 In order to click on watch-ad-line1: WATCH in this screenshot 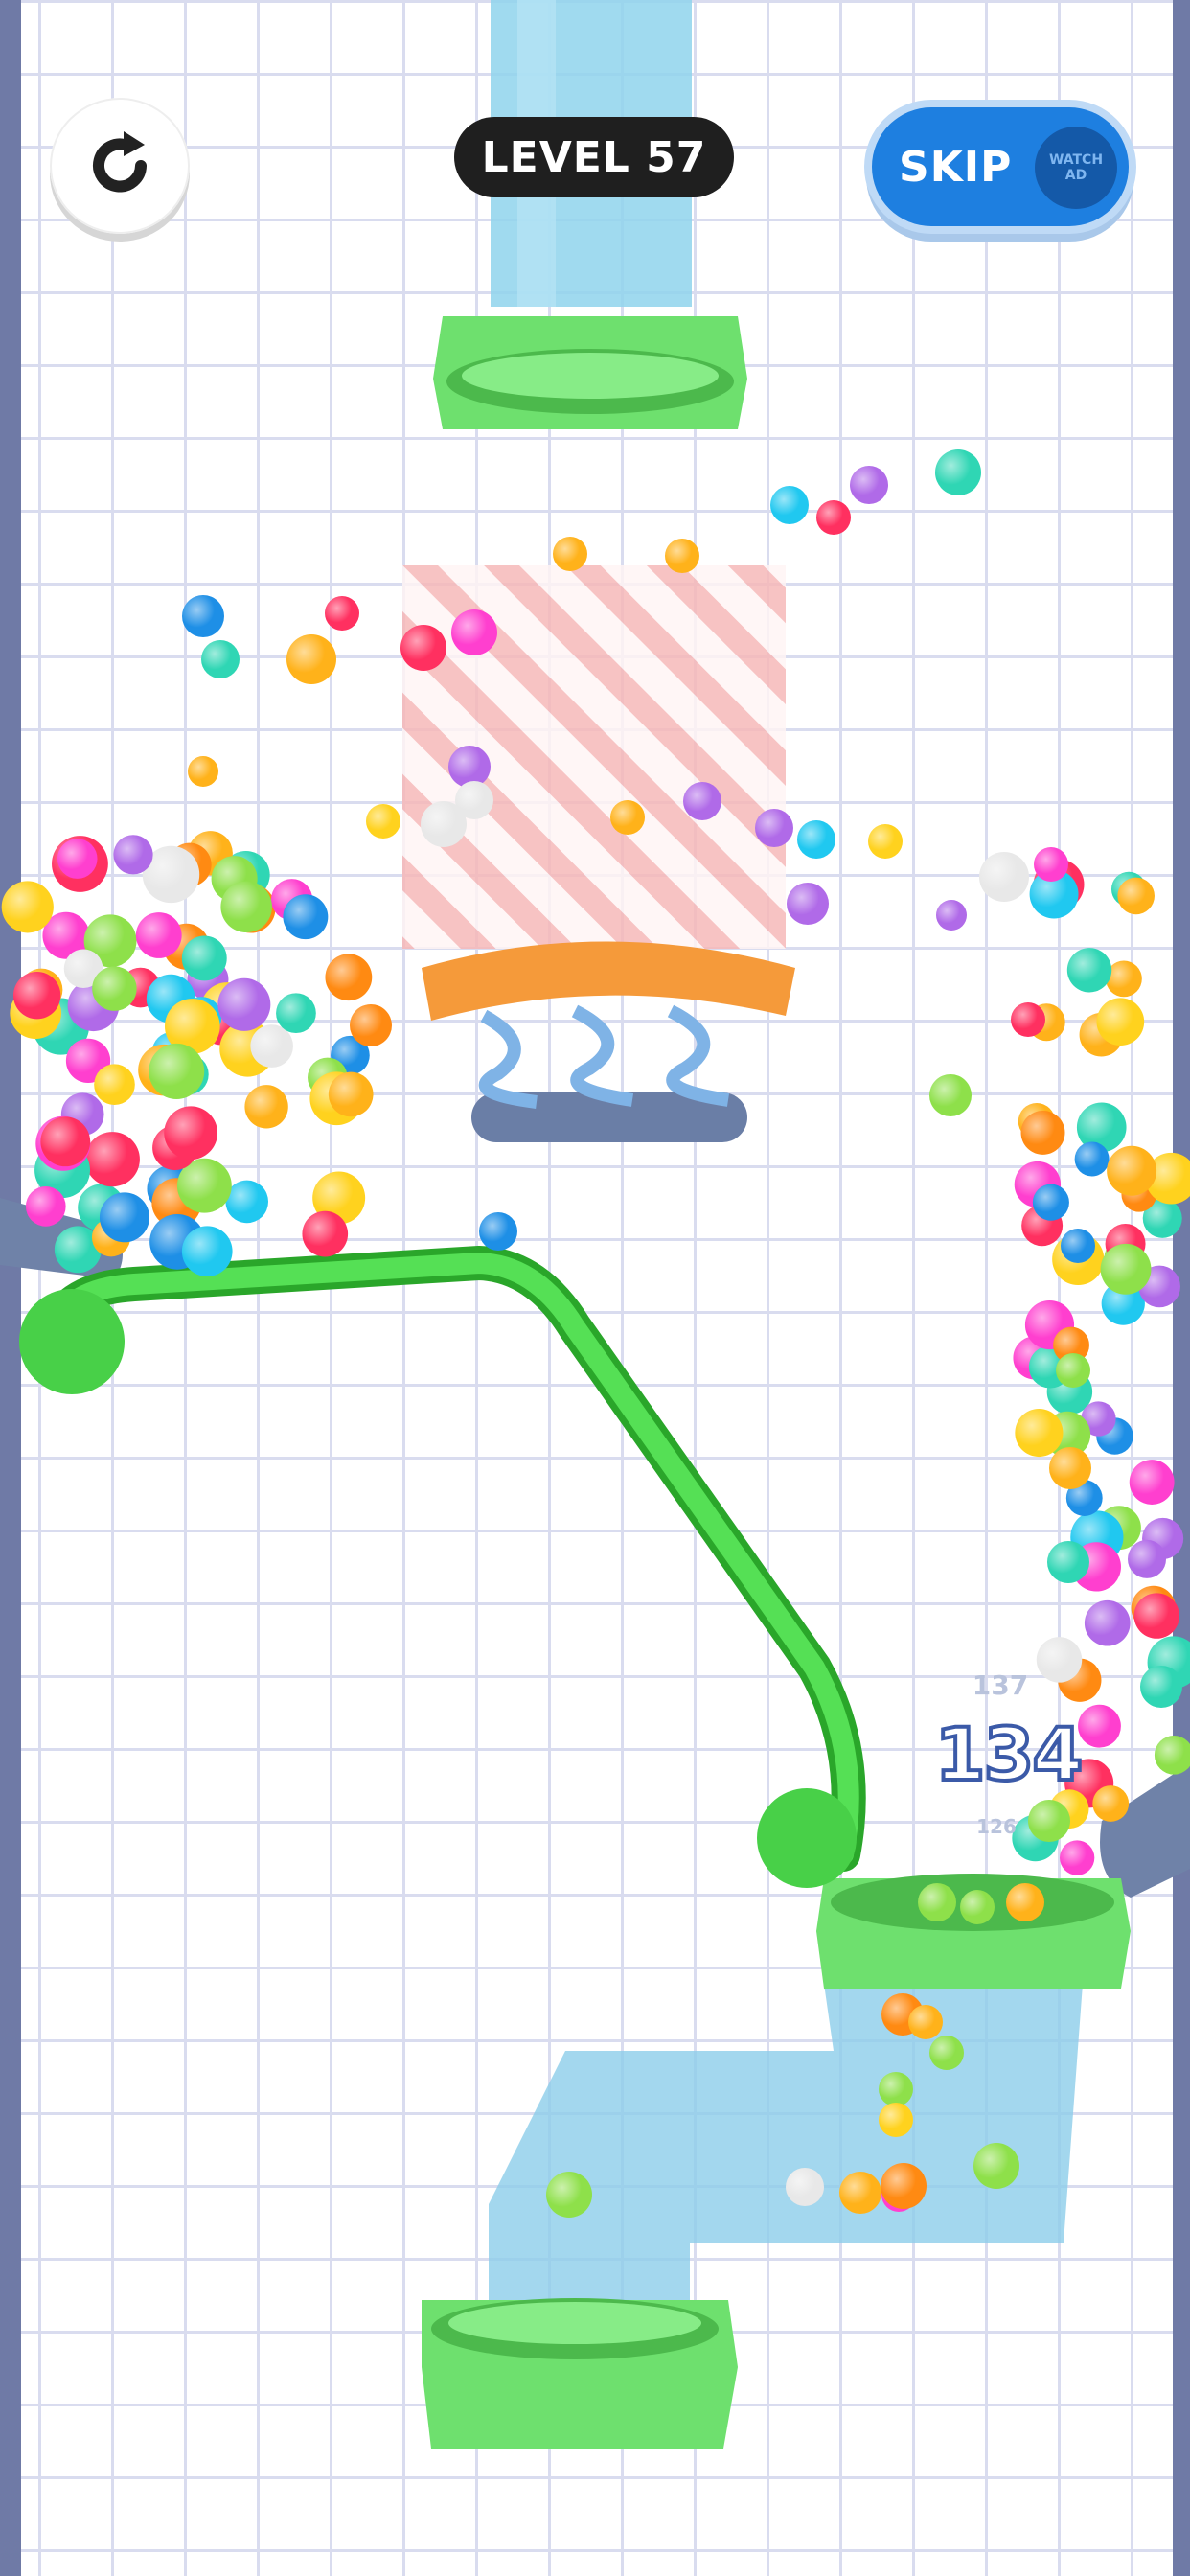, I will do `click(1076, 160)`.